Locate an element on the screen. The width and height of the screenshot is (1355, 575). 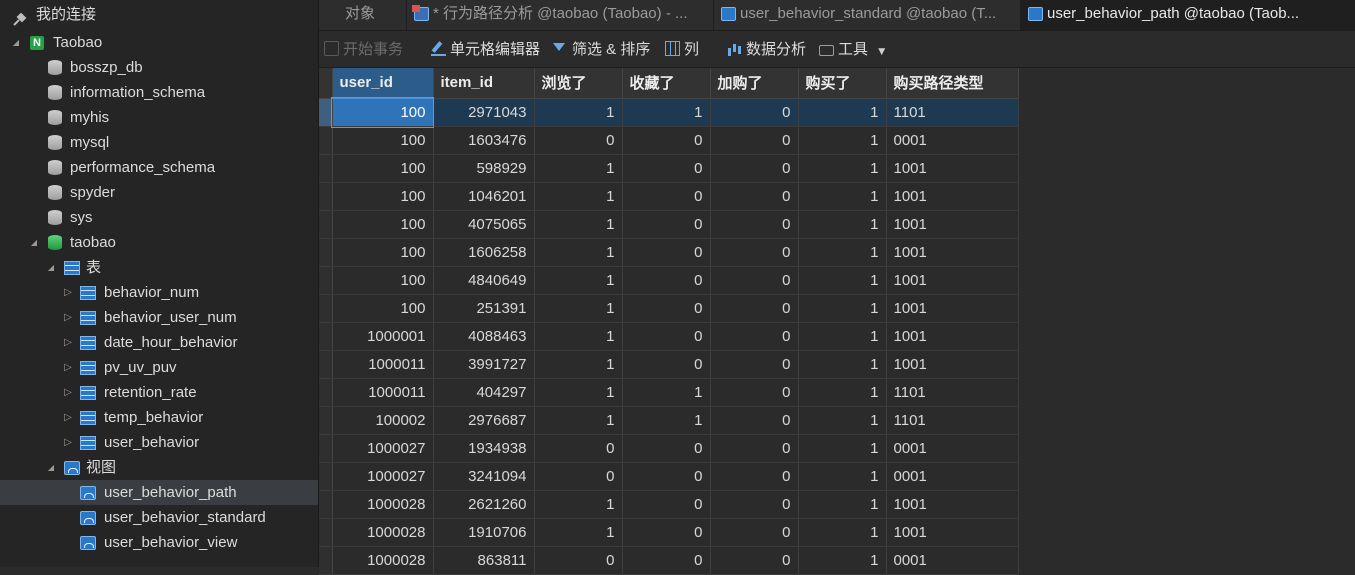
table-cell: 598929 is located at coordinates (484, 168).